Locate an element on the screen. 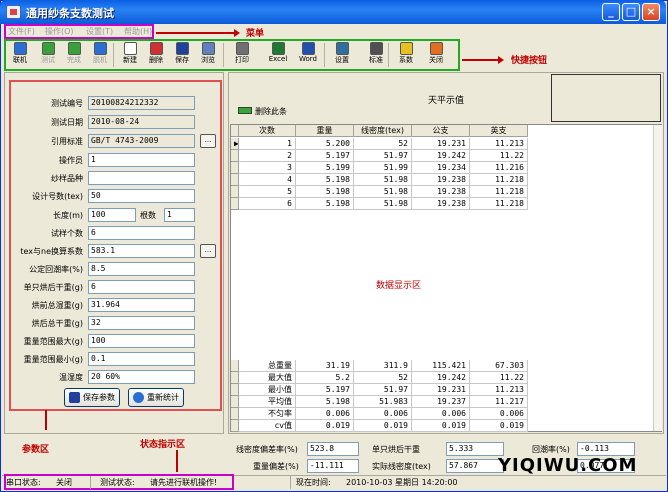  summary-cell: 0.019 is located at coordinates (441, 426).